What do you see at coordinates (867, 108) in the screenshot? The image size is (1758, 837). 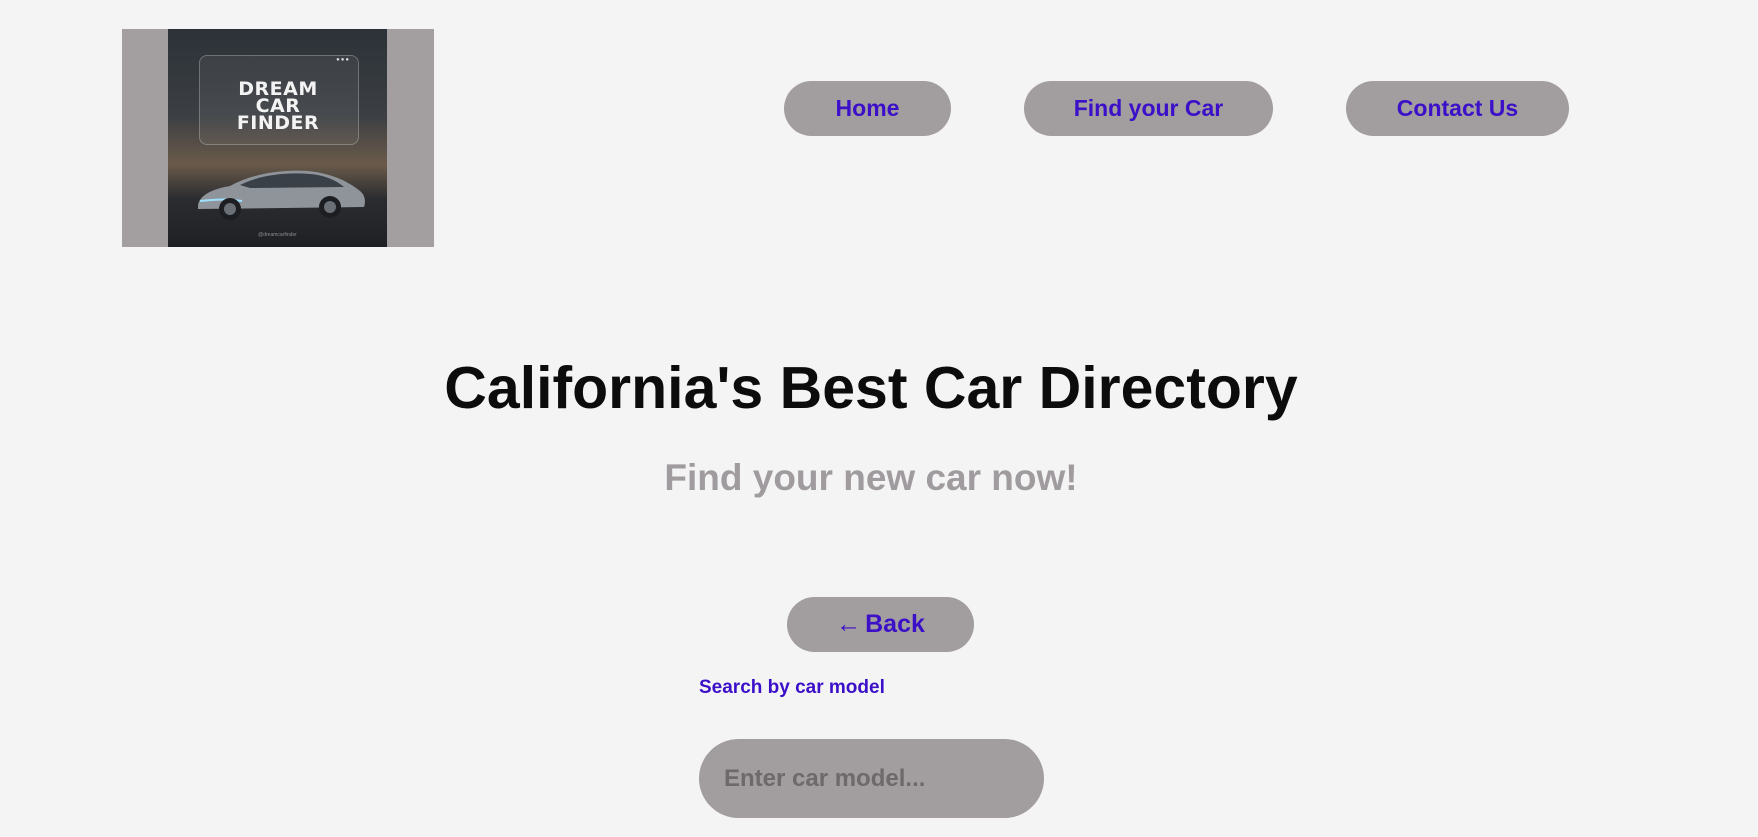 I see `nav-home-button: Home` at bounding box center [867, 108].